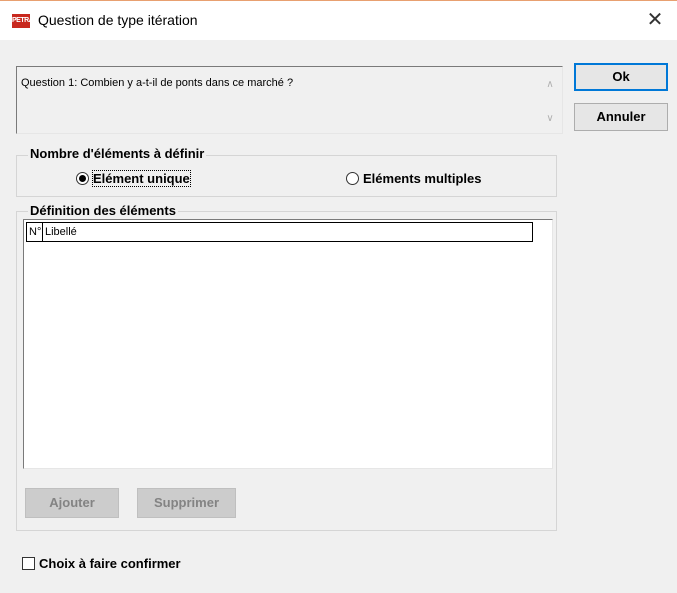 The width and height of the screenshot is (677, 593). Describe the element at coordinates (550, 85) in the screenshot. I see `scroll-up-icon: ∧` at that location.